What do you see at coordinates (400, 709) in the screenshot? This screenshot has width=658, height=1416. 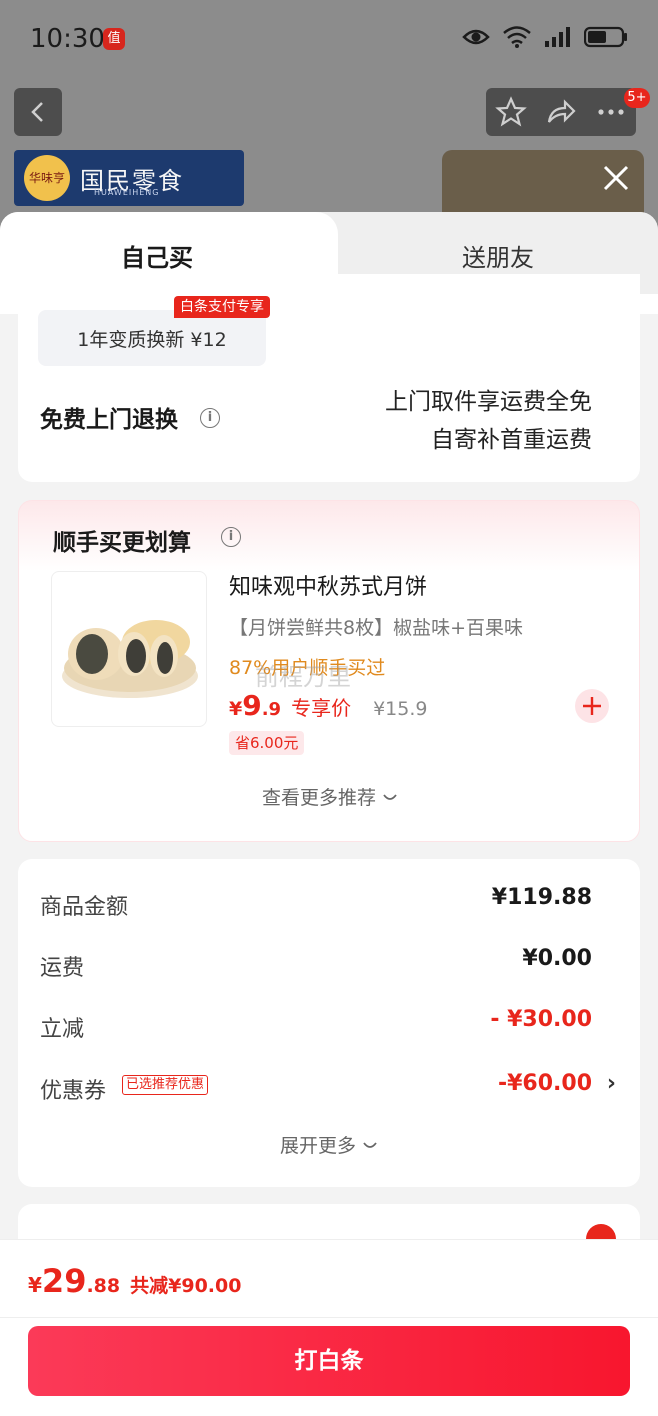 I see `price-original: ¥15.9` at bounding box center [400, 709].